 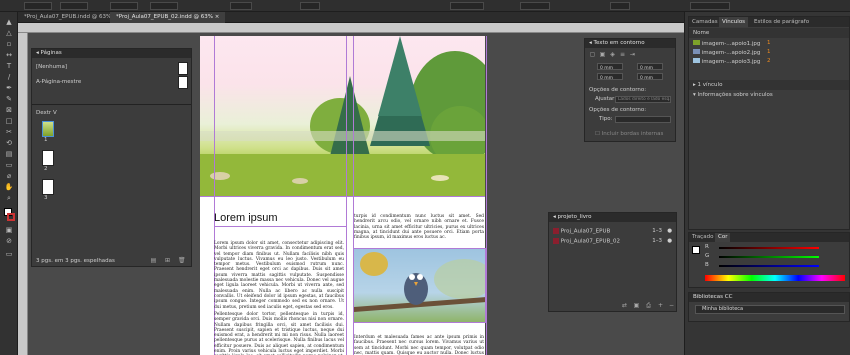 I want to click on bird-image, so click(x=419, y=285).